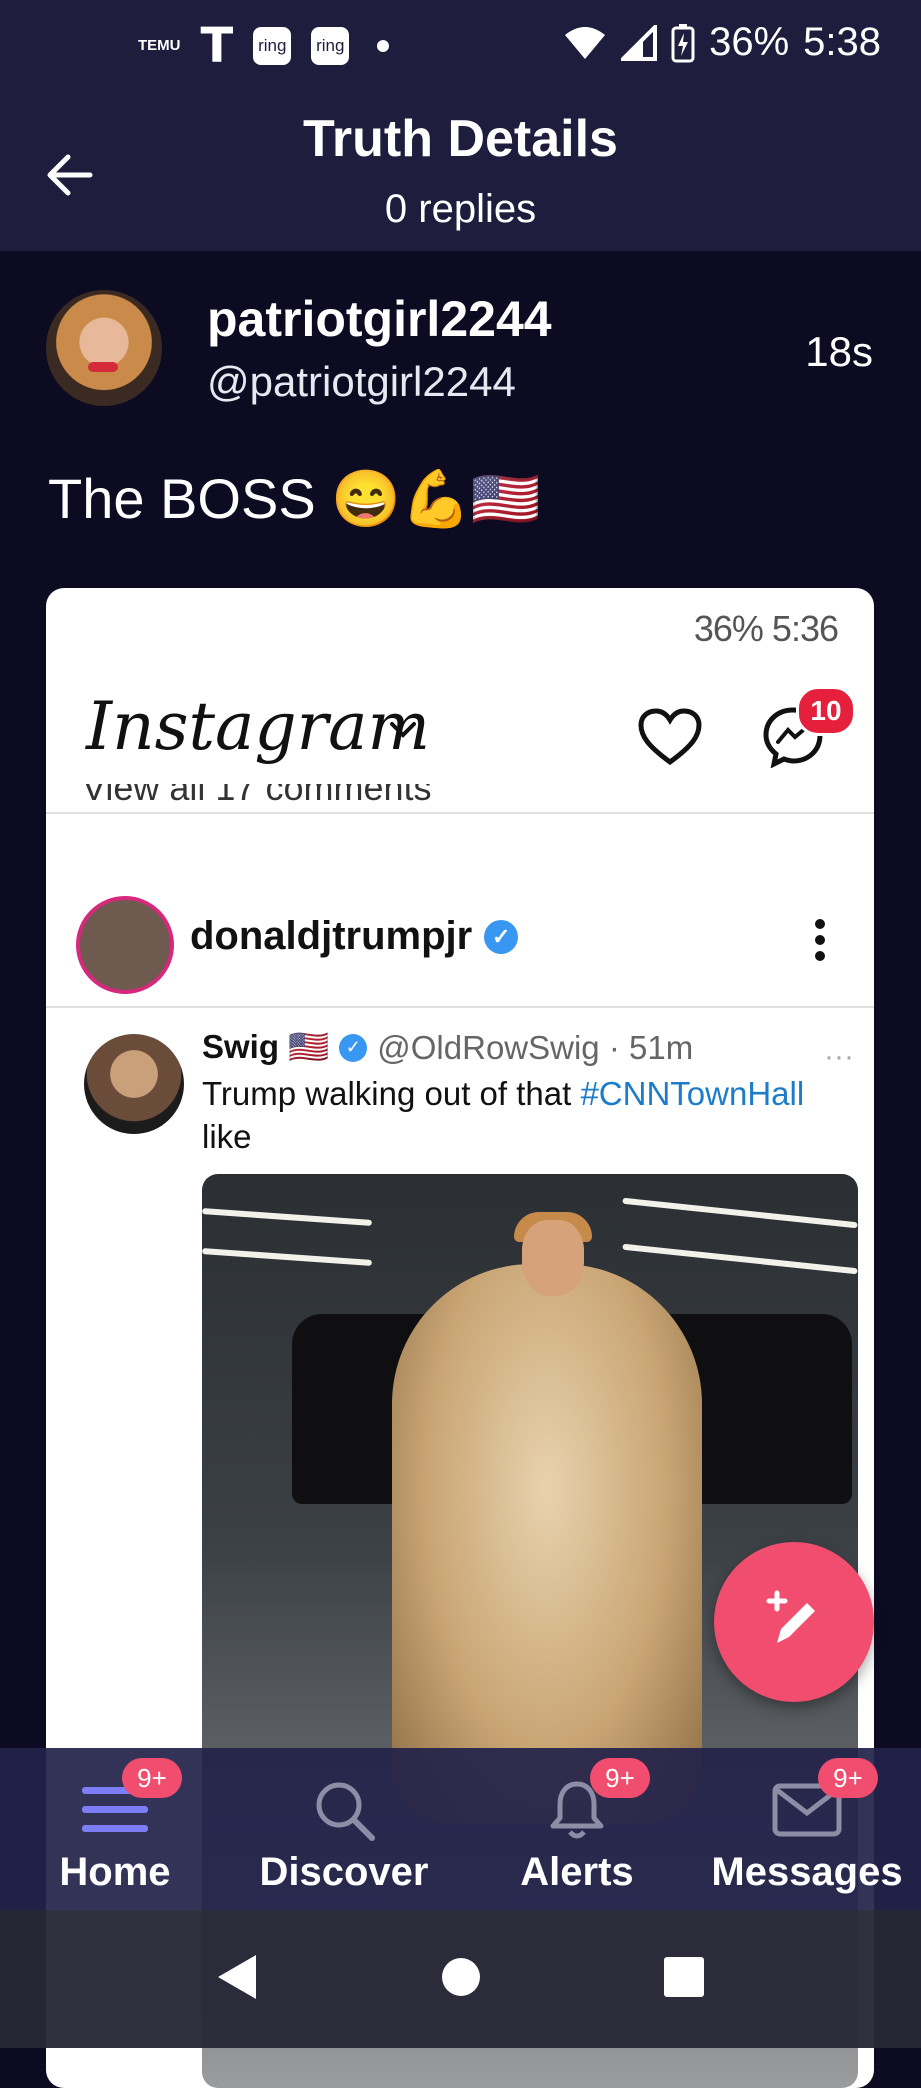  I want to click on post-text: The BOSS 😄💪🇺🇸, so click(294, 498).